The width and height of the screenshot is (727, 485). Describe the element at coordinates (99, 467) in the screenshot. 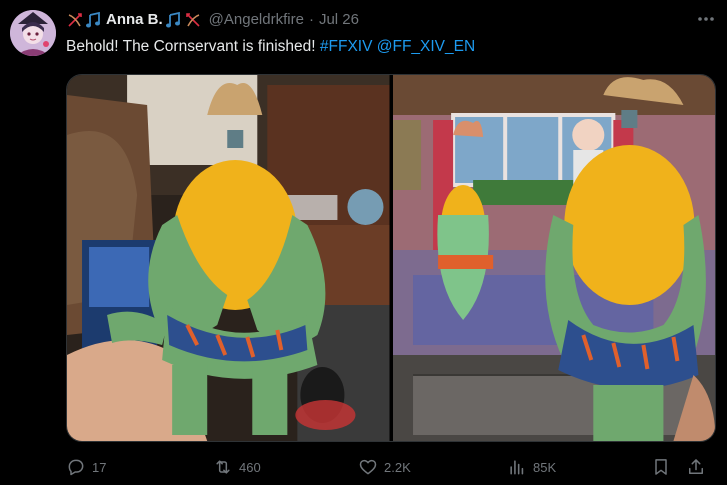

I see `reply-count: 17` at that location.